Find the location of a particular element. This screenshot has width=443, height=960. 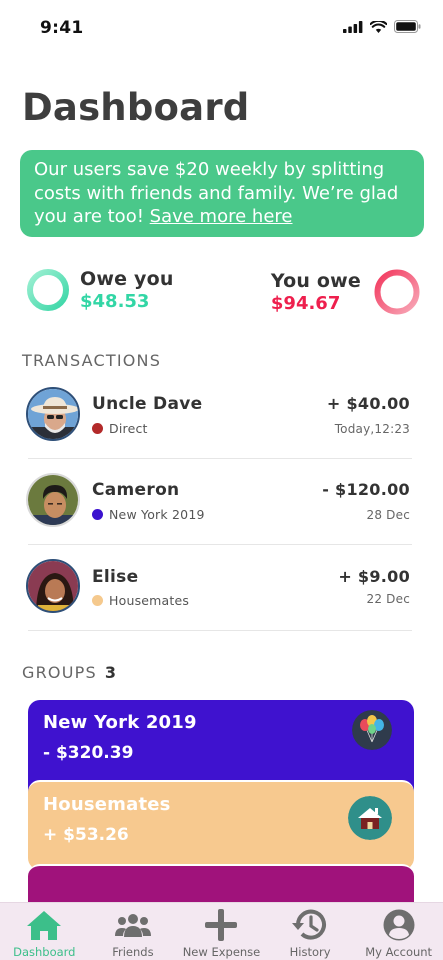

you-owe-amount: $94.67 is located at coordinates (305, 303).